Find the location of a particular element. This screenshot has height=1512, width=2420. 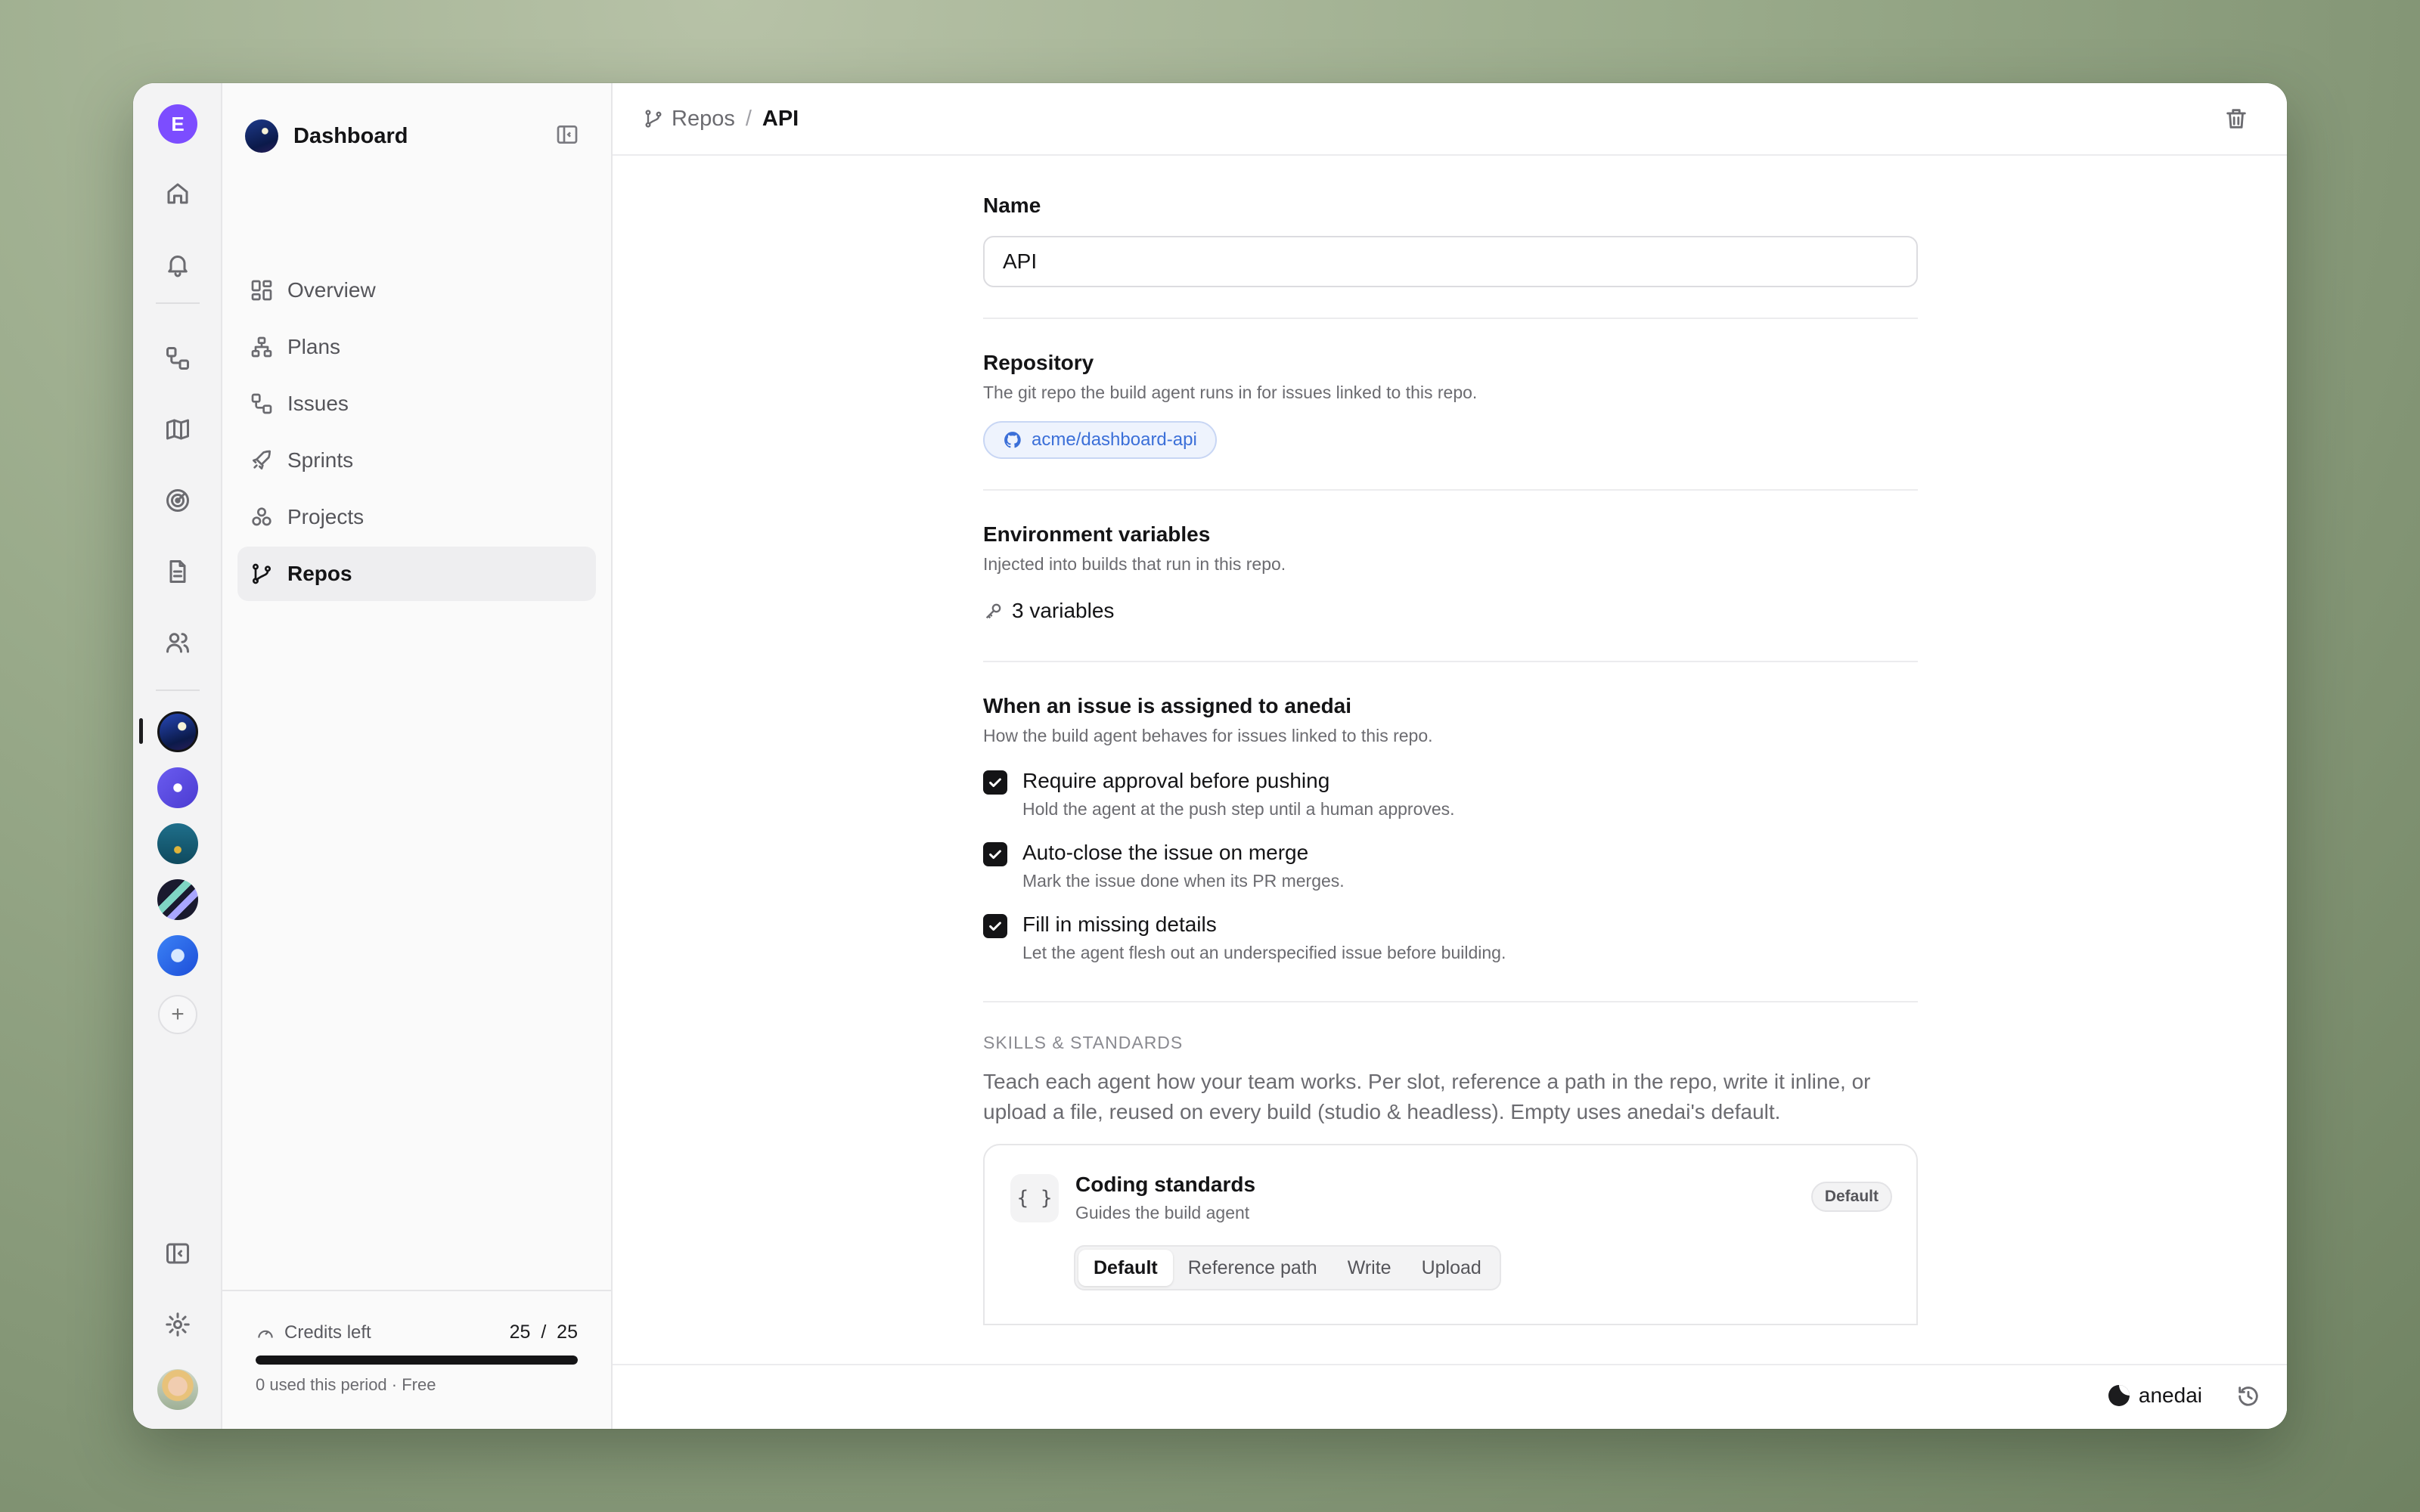

home-button is located at coordinates (177, 193).